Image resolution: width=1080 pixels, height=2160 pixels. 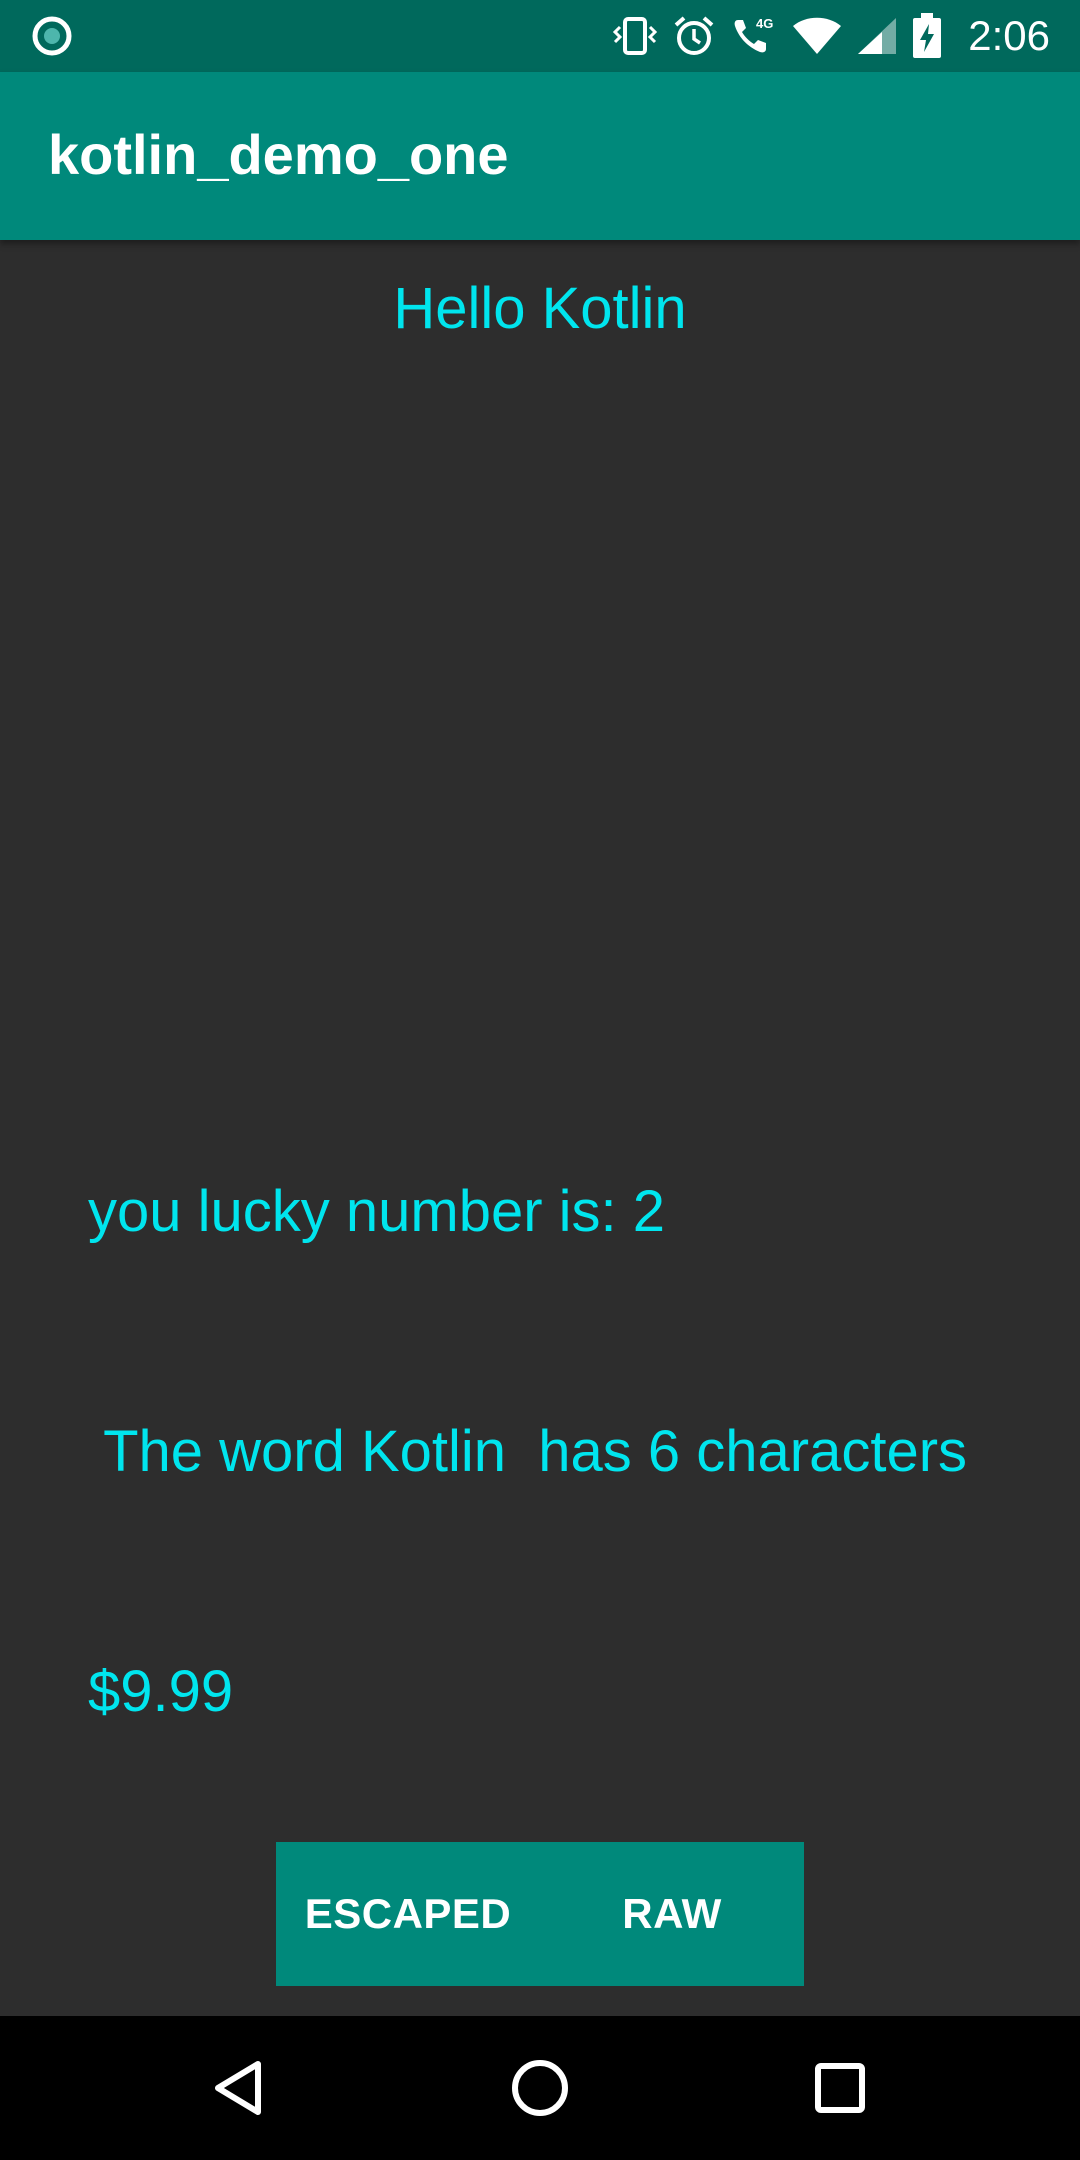 I want to click on back-icon, so click(x=240, y=2088).